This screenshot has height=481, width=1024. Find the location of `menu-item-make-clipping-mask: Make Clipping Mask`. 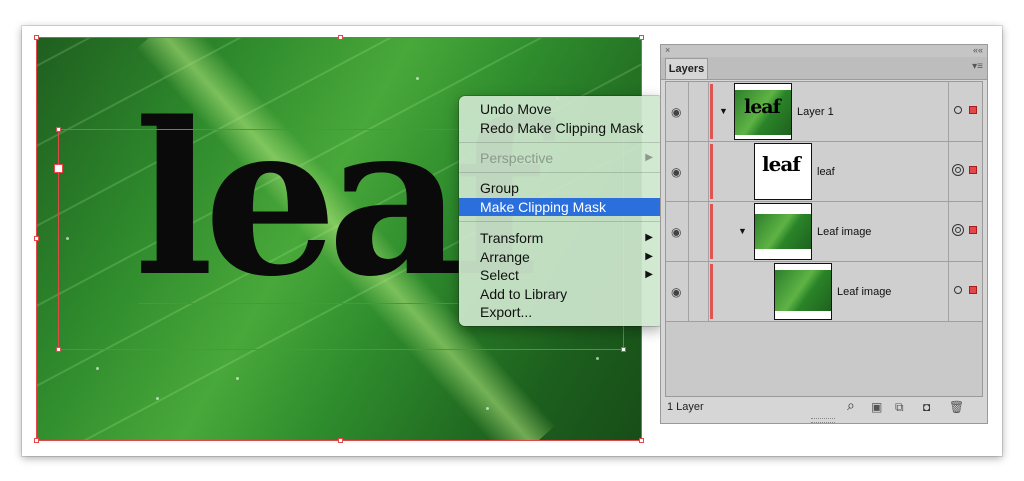

menu-item-make-clipping-mask: Make Clipping Mask is located at coordinates (561, 207).